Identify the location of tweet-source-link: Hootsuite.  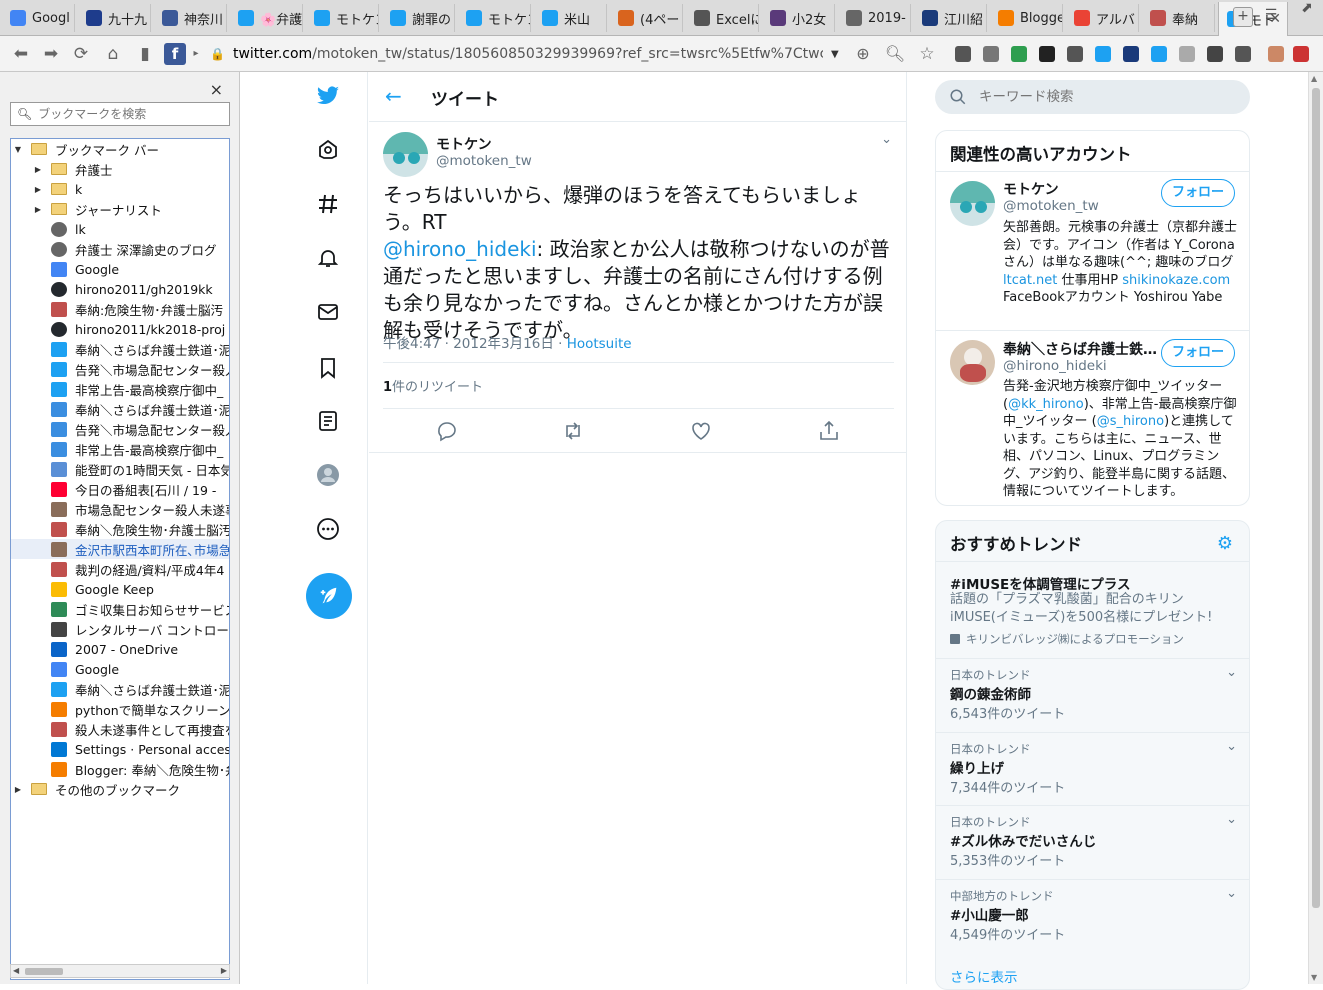
(599, 344).